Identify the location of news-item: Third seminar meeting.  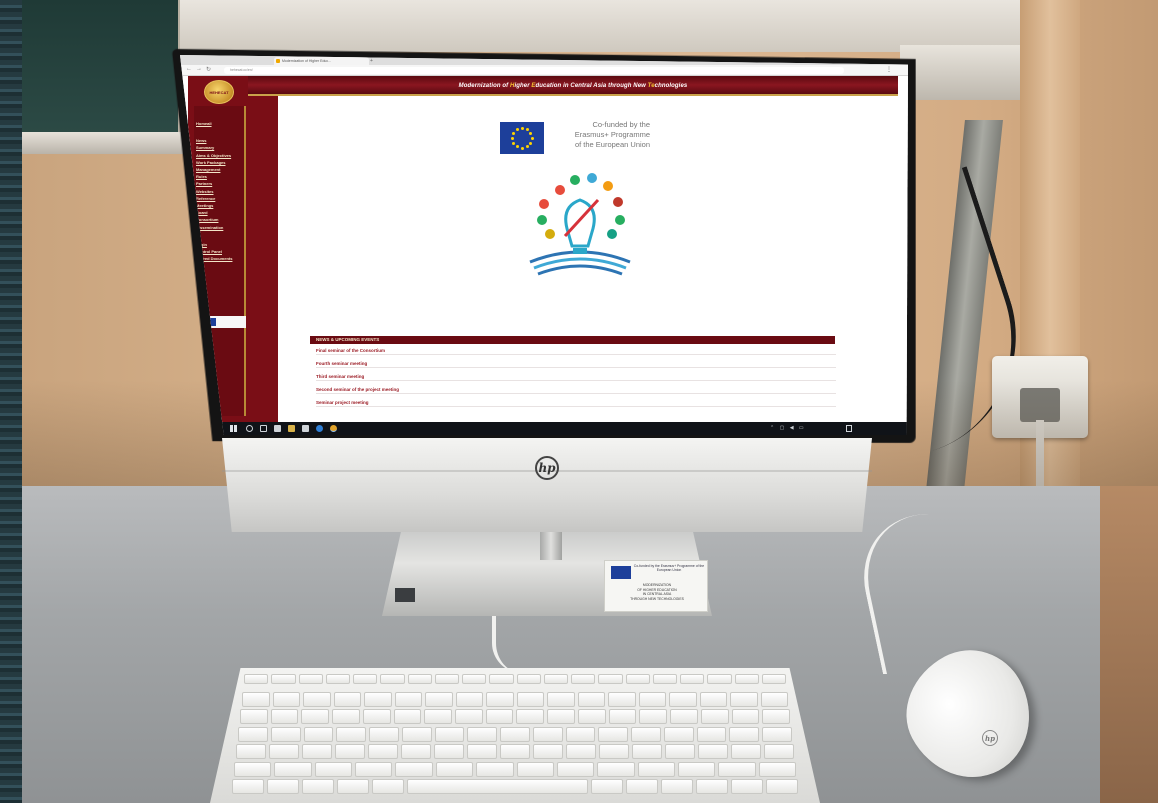
(576, 377).